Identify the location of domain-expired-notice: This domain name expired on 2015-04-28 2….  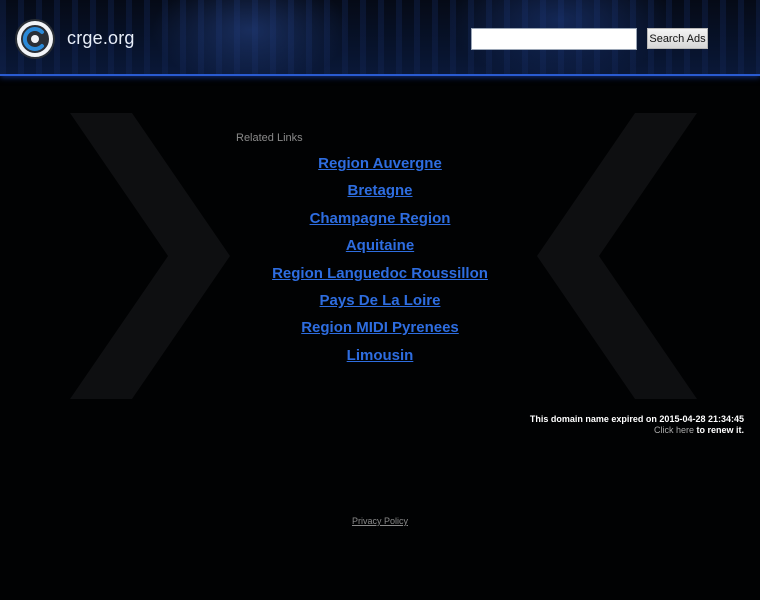
(637, 425).